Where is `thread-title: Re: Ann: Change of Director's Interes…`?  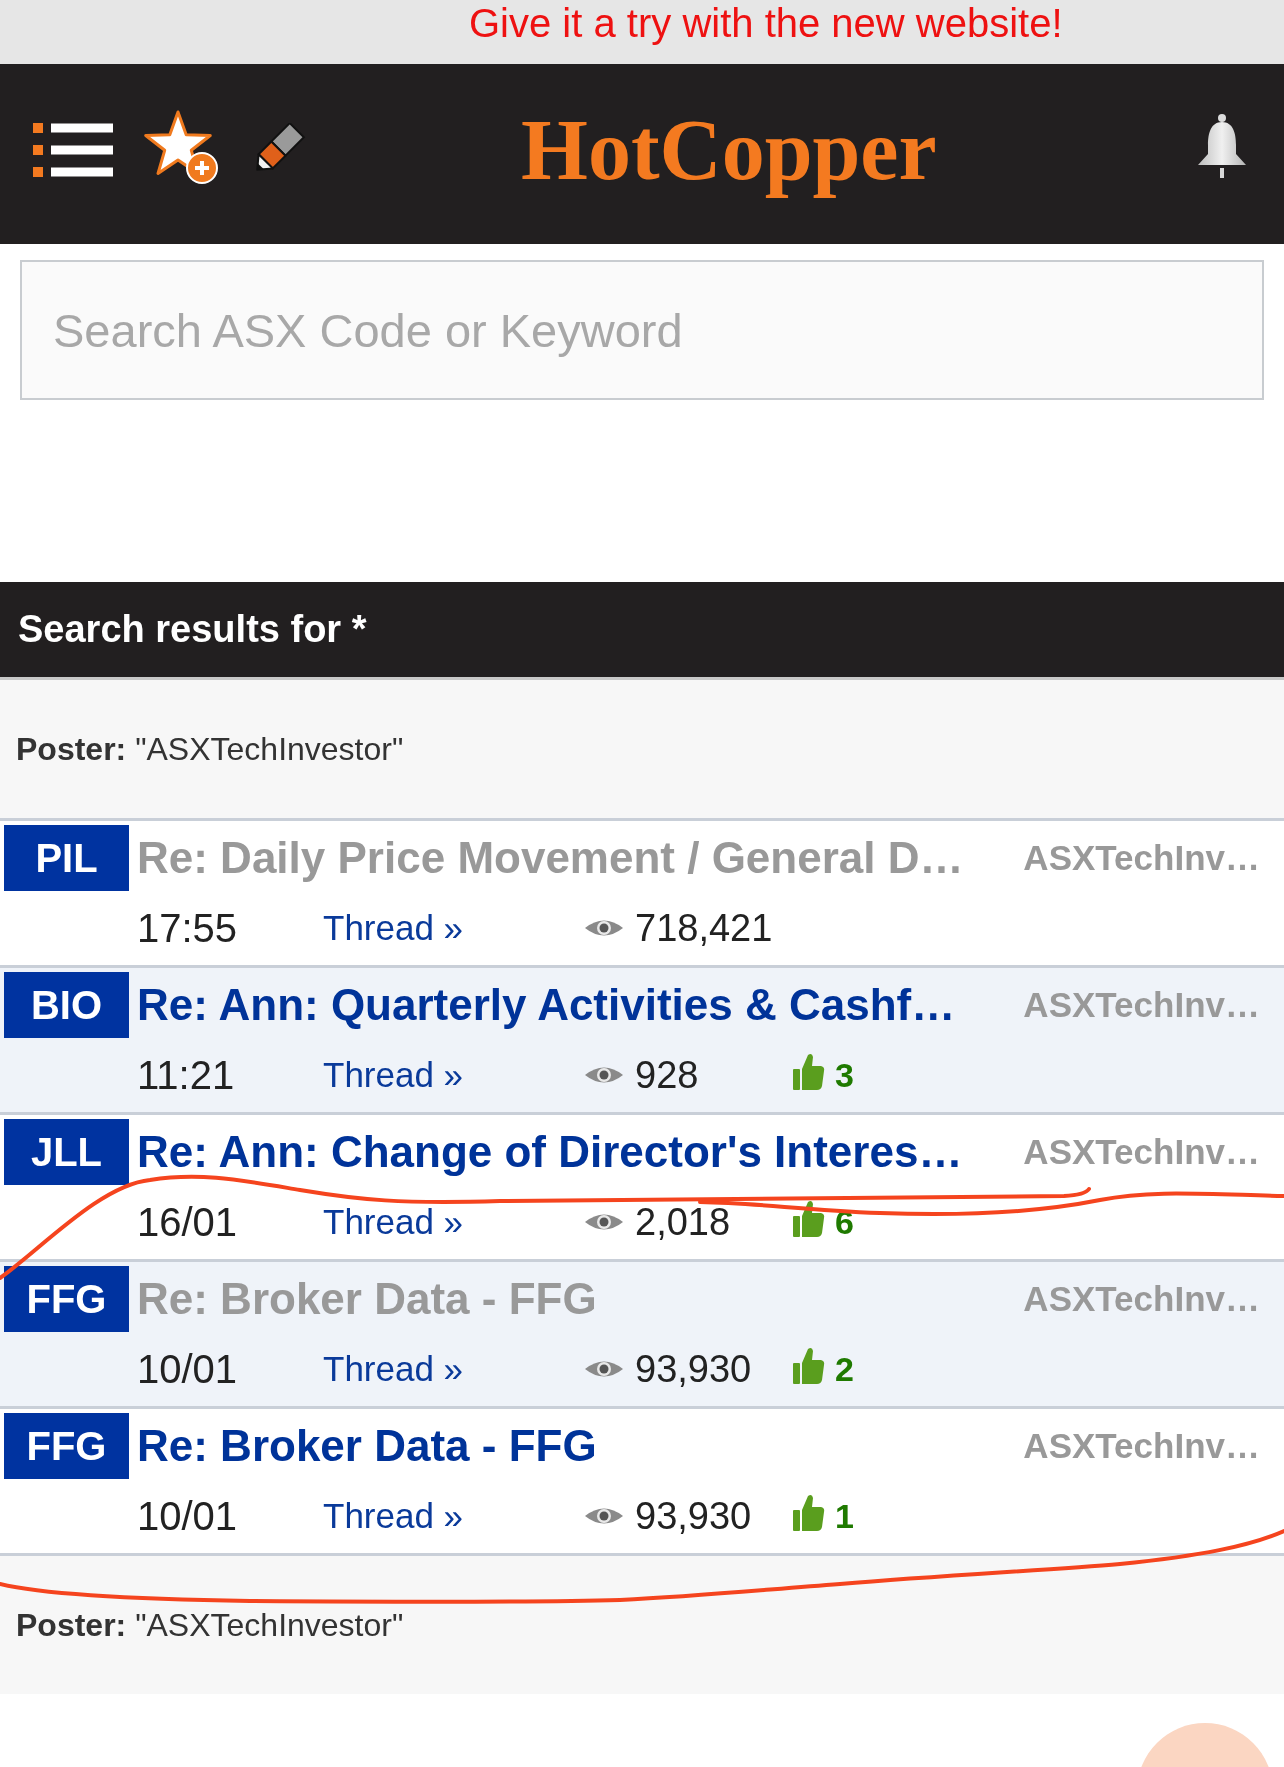
thread-title: Re: Ann: Change of Director's Interes… is located at coordinates (550, 1152).